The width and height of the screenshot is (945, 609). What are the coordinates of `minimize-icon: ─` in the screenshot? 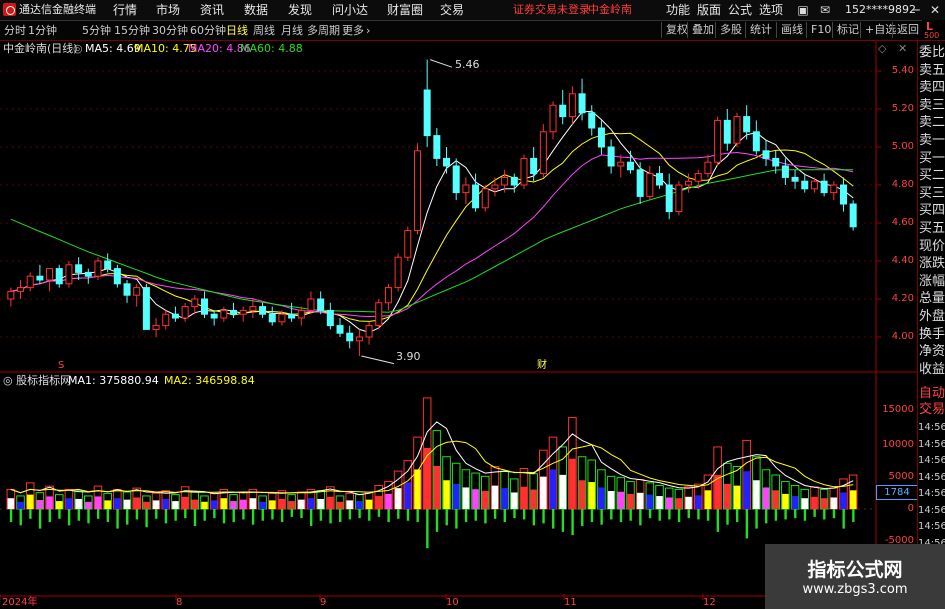 It's located at (916, 10).